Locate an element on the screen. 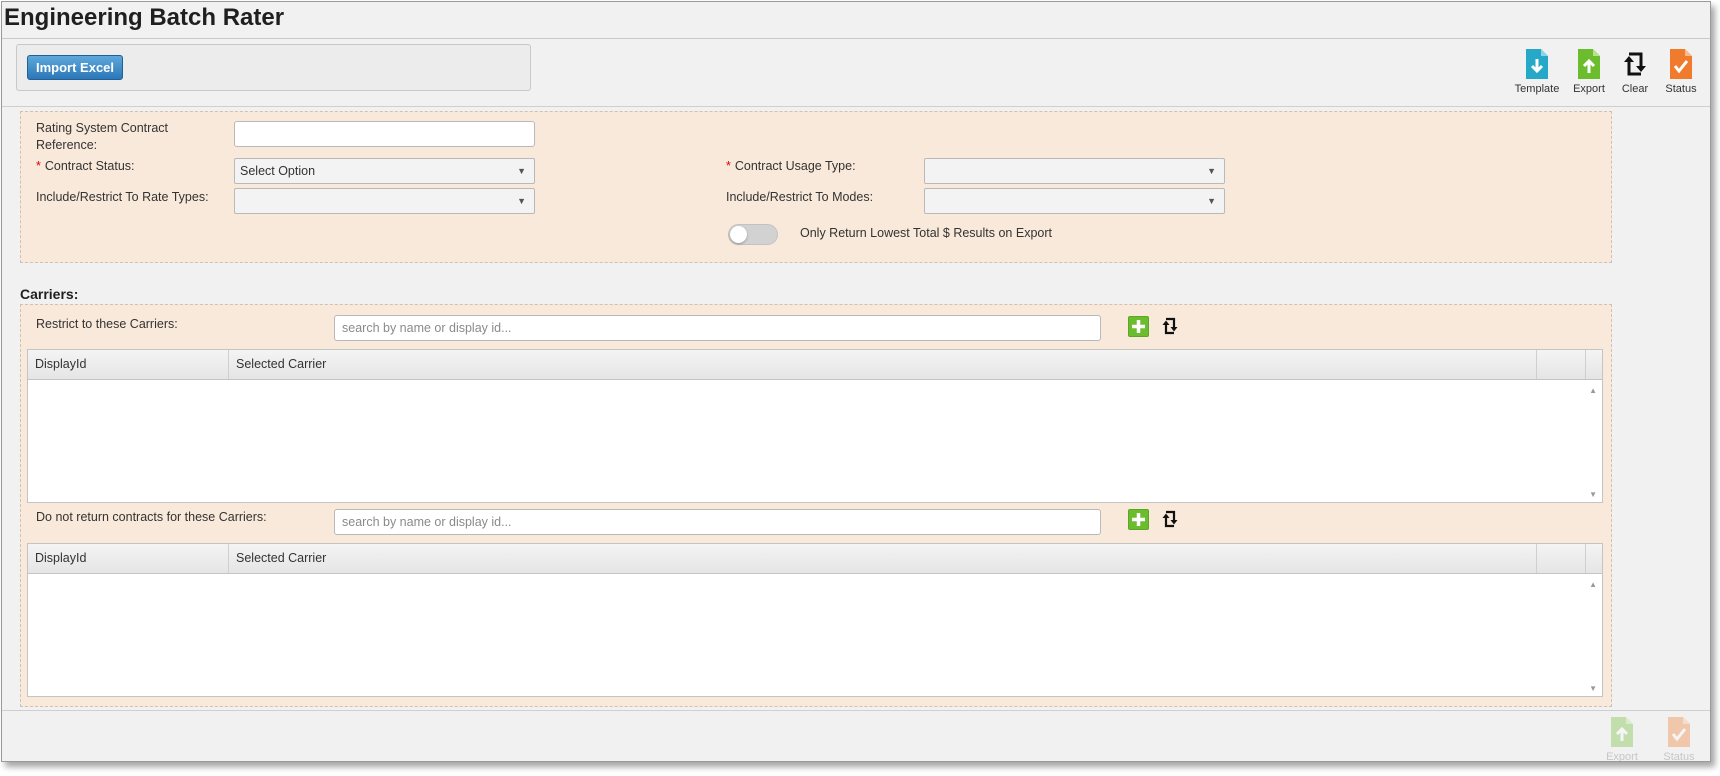  footer-export-button: Export is located at coordinates (1622, 739).